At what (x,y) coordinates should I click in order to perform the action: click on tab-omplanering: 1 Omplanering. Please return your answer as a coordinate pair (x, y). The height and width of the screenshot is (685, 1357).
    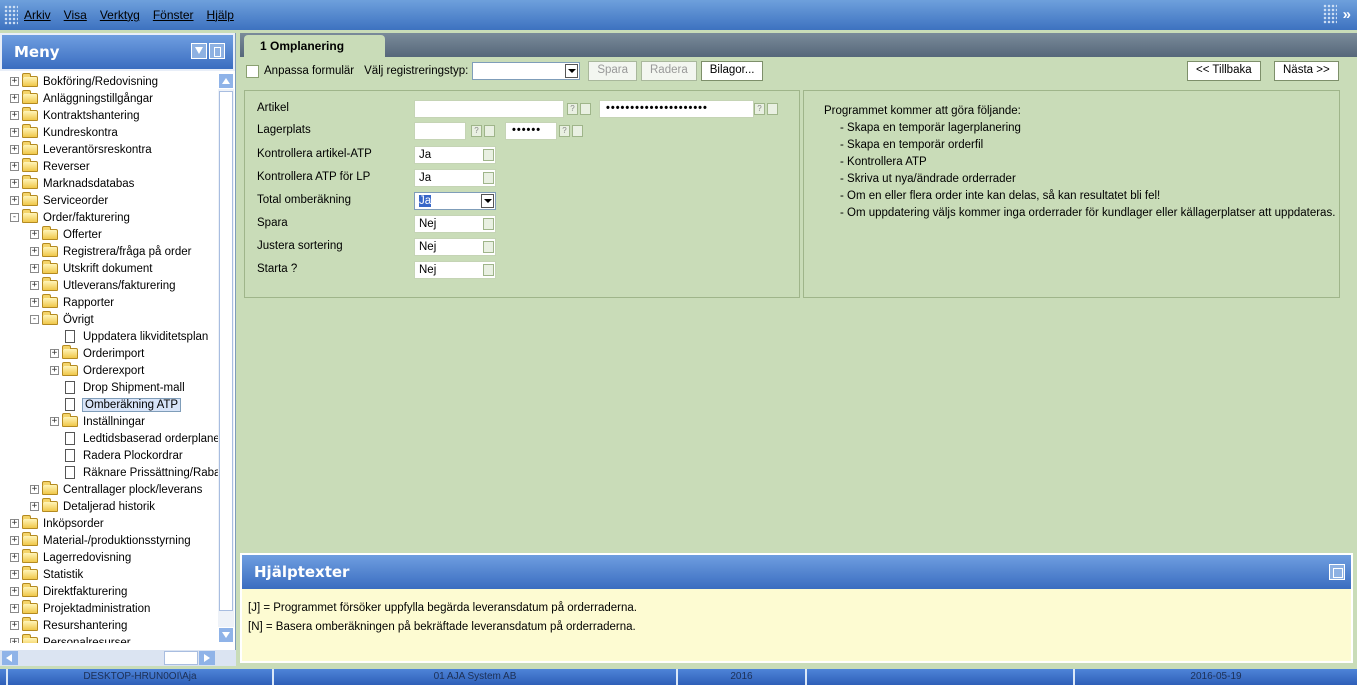
    Looking at the image, I should click on (314, 46).